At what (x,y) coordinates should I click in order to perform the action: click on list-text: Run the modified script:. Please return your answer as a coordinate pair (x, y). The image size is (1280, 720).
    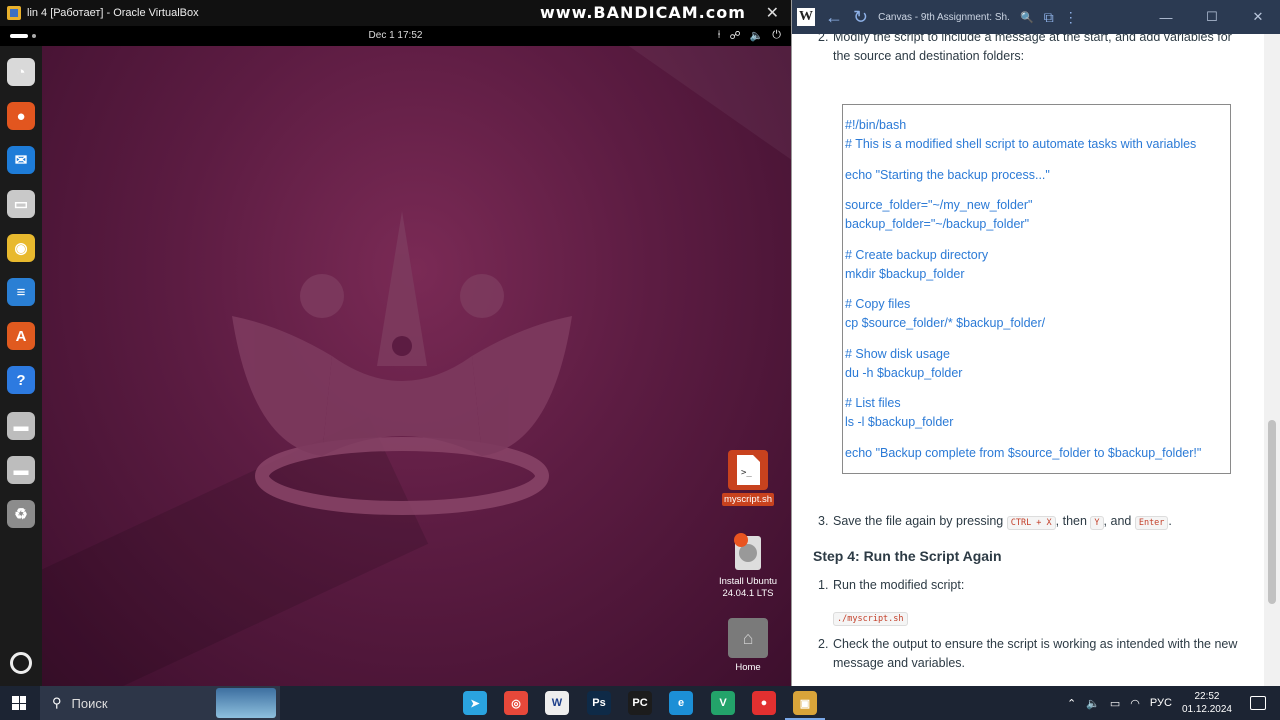
    Looking at the image, I should click on (899, 585).